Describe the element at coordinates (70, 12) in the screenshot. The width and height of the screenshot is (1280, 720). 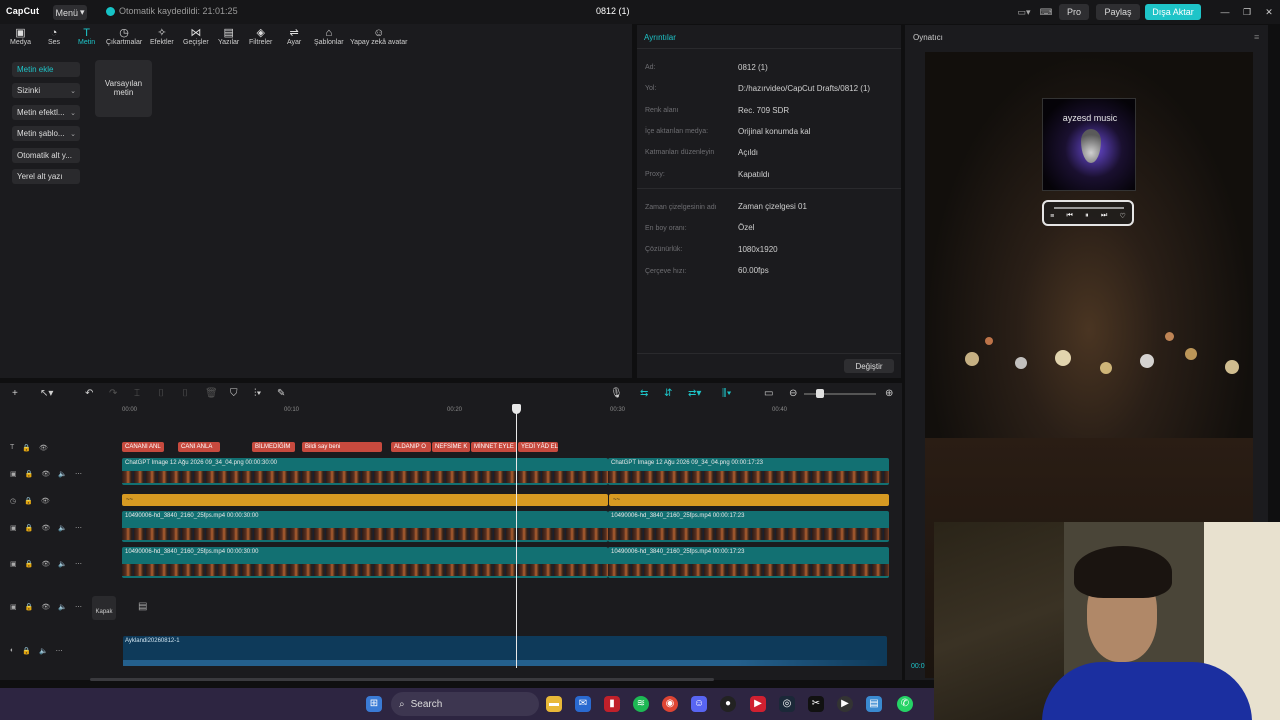
I see `menu-button: Menü ▾` at that location.